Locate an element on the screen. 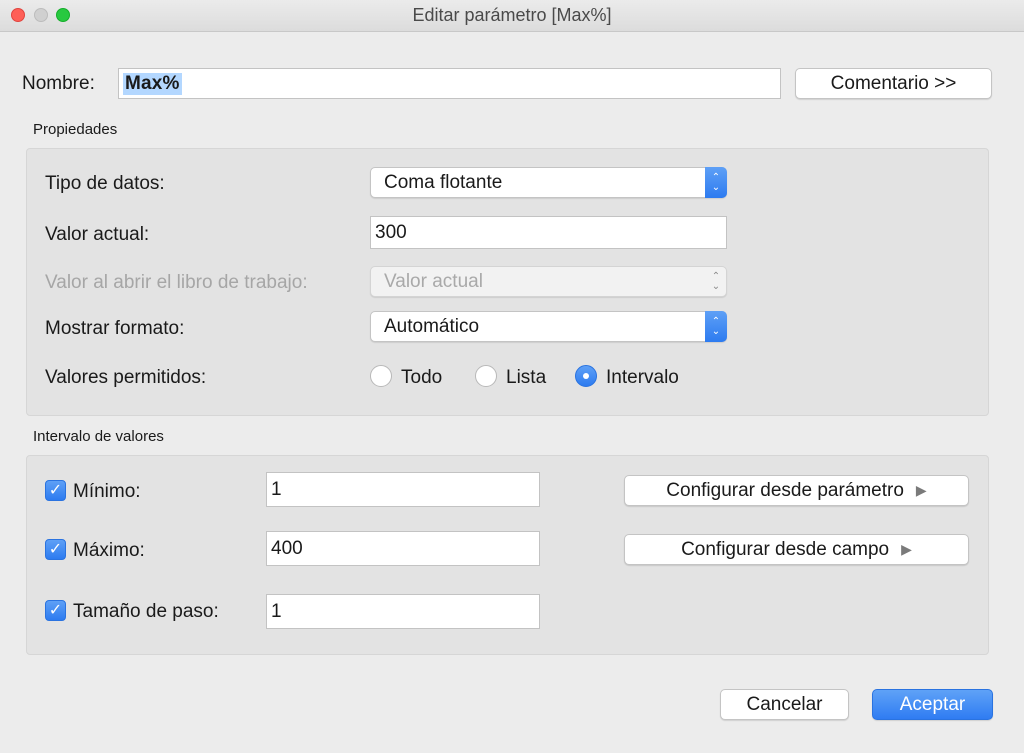  window-title: Editar parámetro [Max%] is located at coordinates (512, 15).